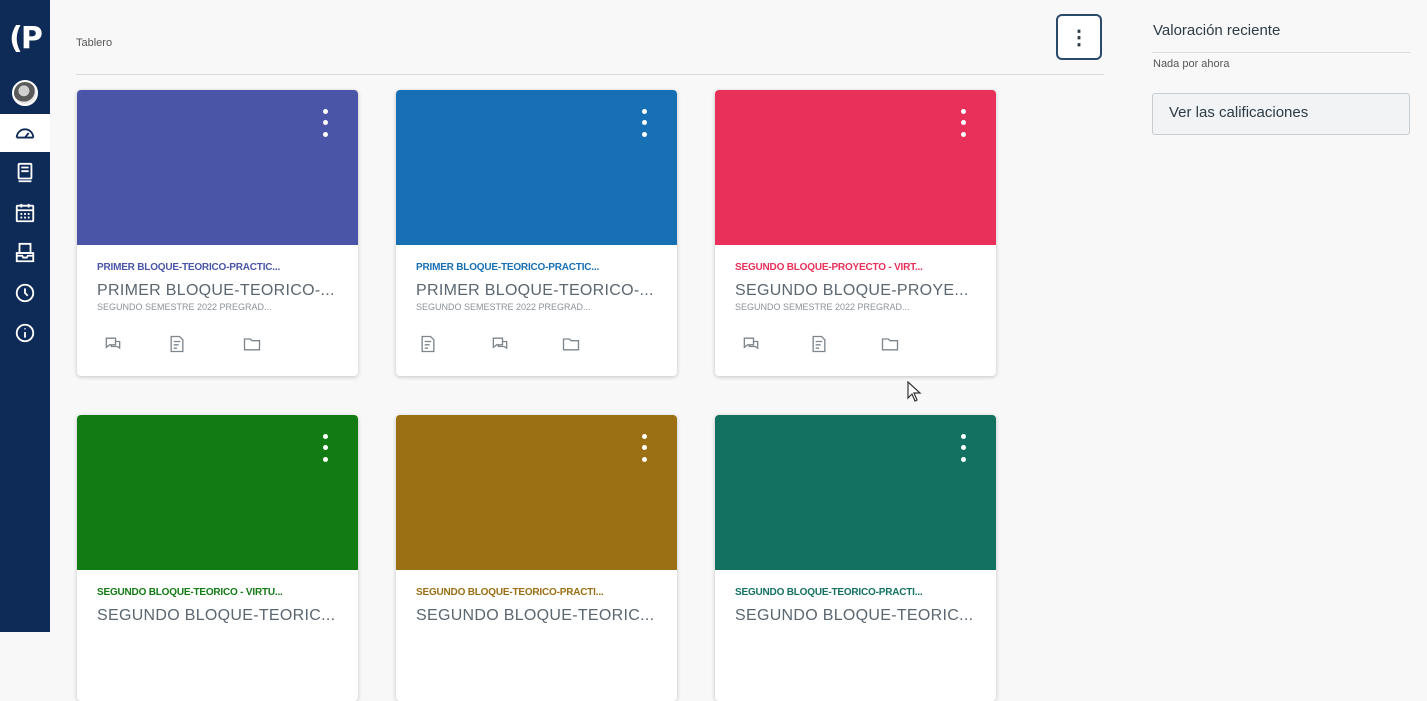 This screenshot has height=701, width=1427. I want to click on nav-history, so click(25, 293).